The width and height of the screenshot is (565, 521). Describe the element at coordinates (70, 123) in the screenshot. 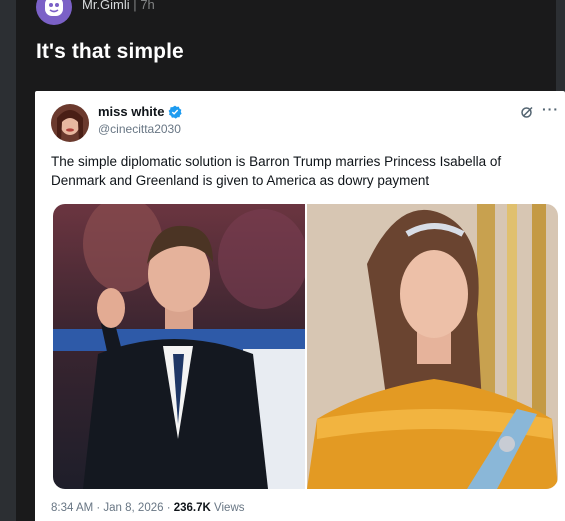

I see `tweet-avatar` at that location.